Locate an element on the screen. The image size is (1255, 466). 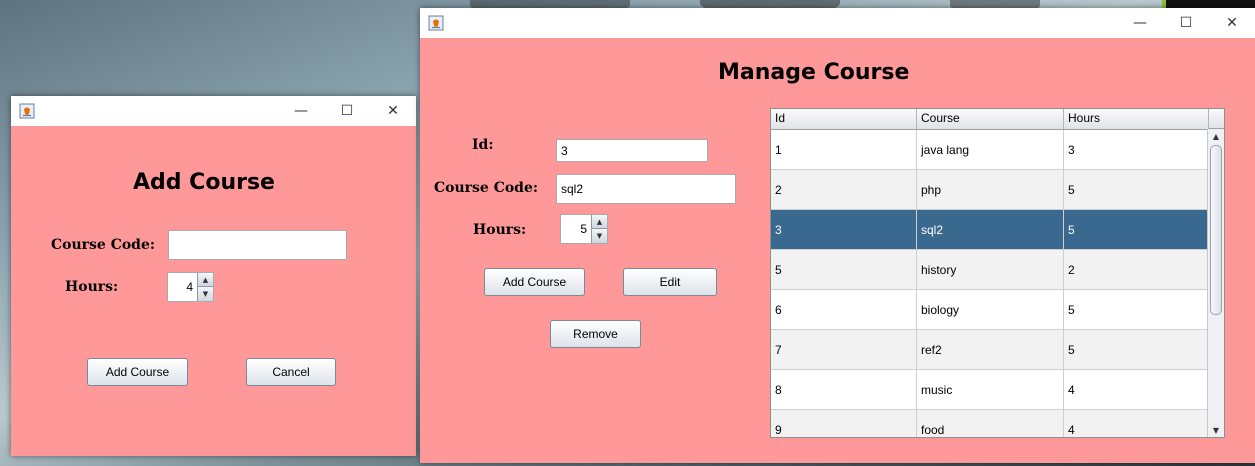
column-header-id: Id is located at coordinates (844, 119).